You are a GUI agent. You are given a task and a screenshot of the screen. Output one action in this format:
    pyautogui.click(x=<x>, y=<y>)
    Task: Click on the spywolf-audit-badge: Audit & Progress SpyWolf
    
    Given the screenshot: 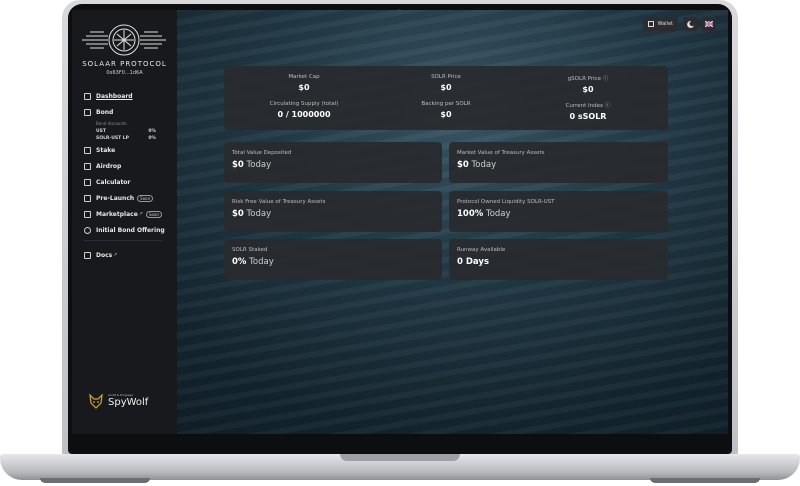 What is the action you would take?
    pyautogui.click(x=123, y=402)
    